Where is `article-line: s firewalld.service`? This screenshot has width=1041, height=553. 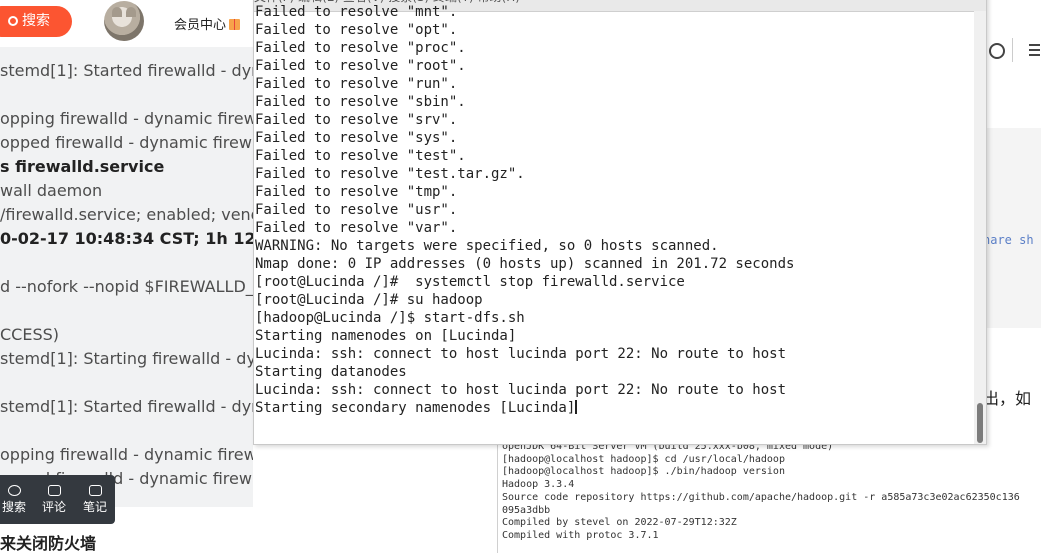
article-line: s firewalld.service is located at coordinates (82, 166).